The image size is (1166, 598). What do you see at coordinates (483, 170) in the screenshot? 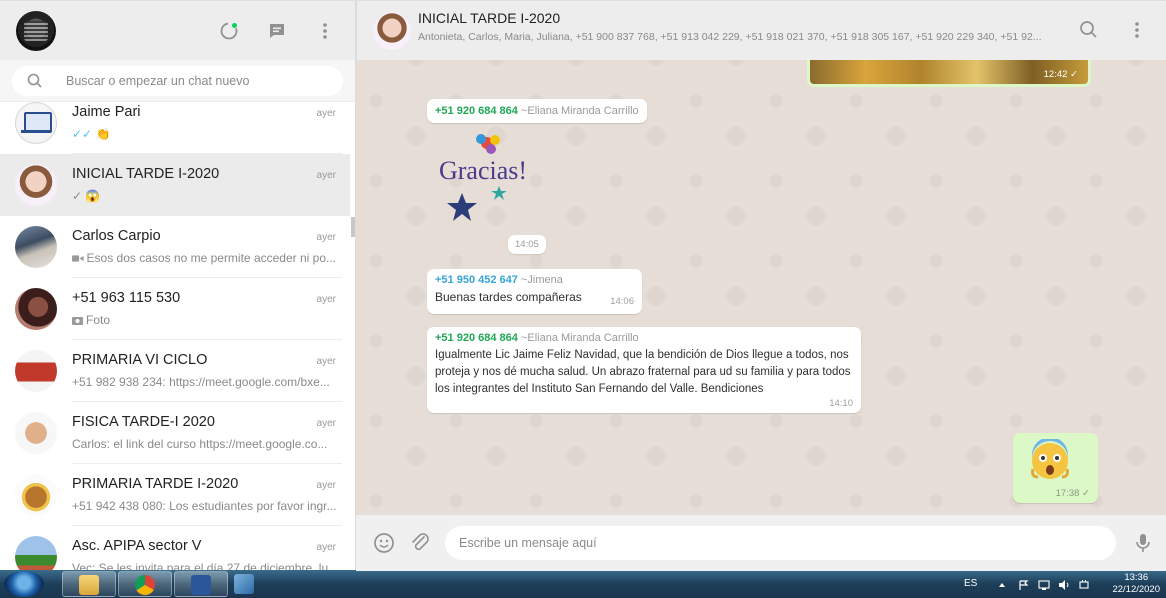
I see `sticker-text: Gracias!` at bounding box center [483, 170].